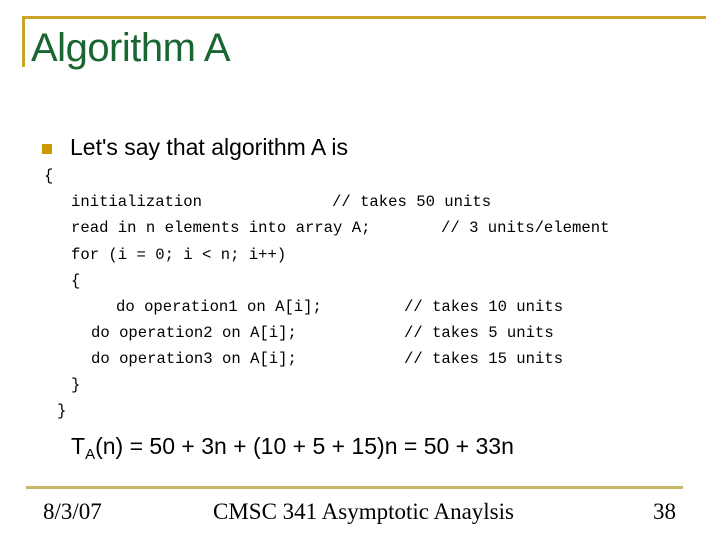 Image resolution: width=720 pixels, height=540 pixels. What do you see at coordinates (90, 454) in the screenshot?
I see `formula-subscript: A` at bounding box center [90, 454].